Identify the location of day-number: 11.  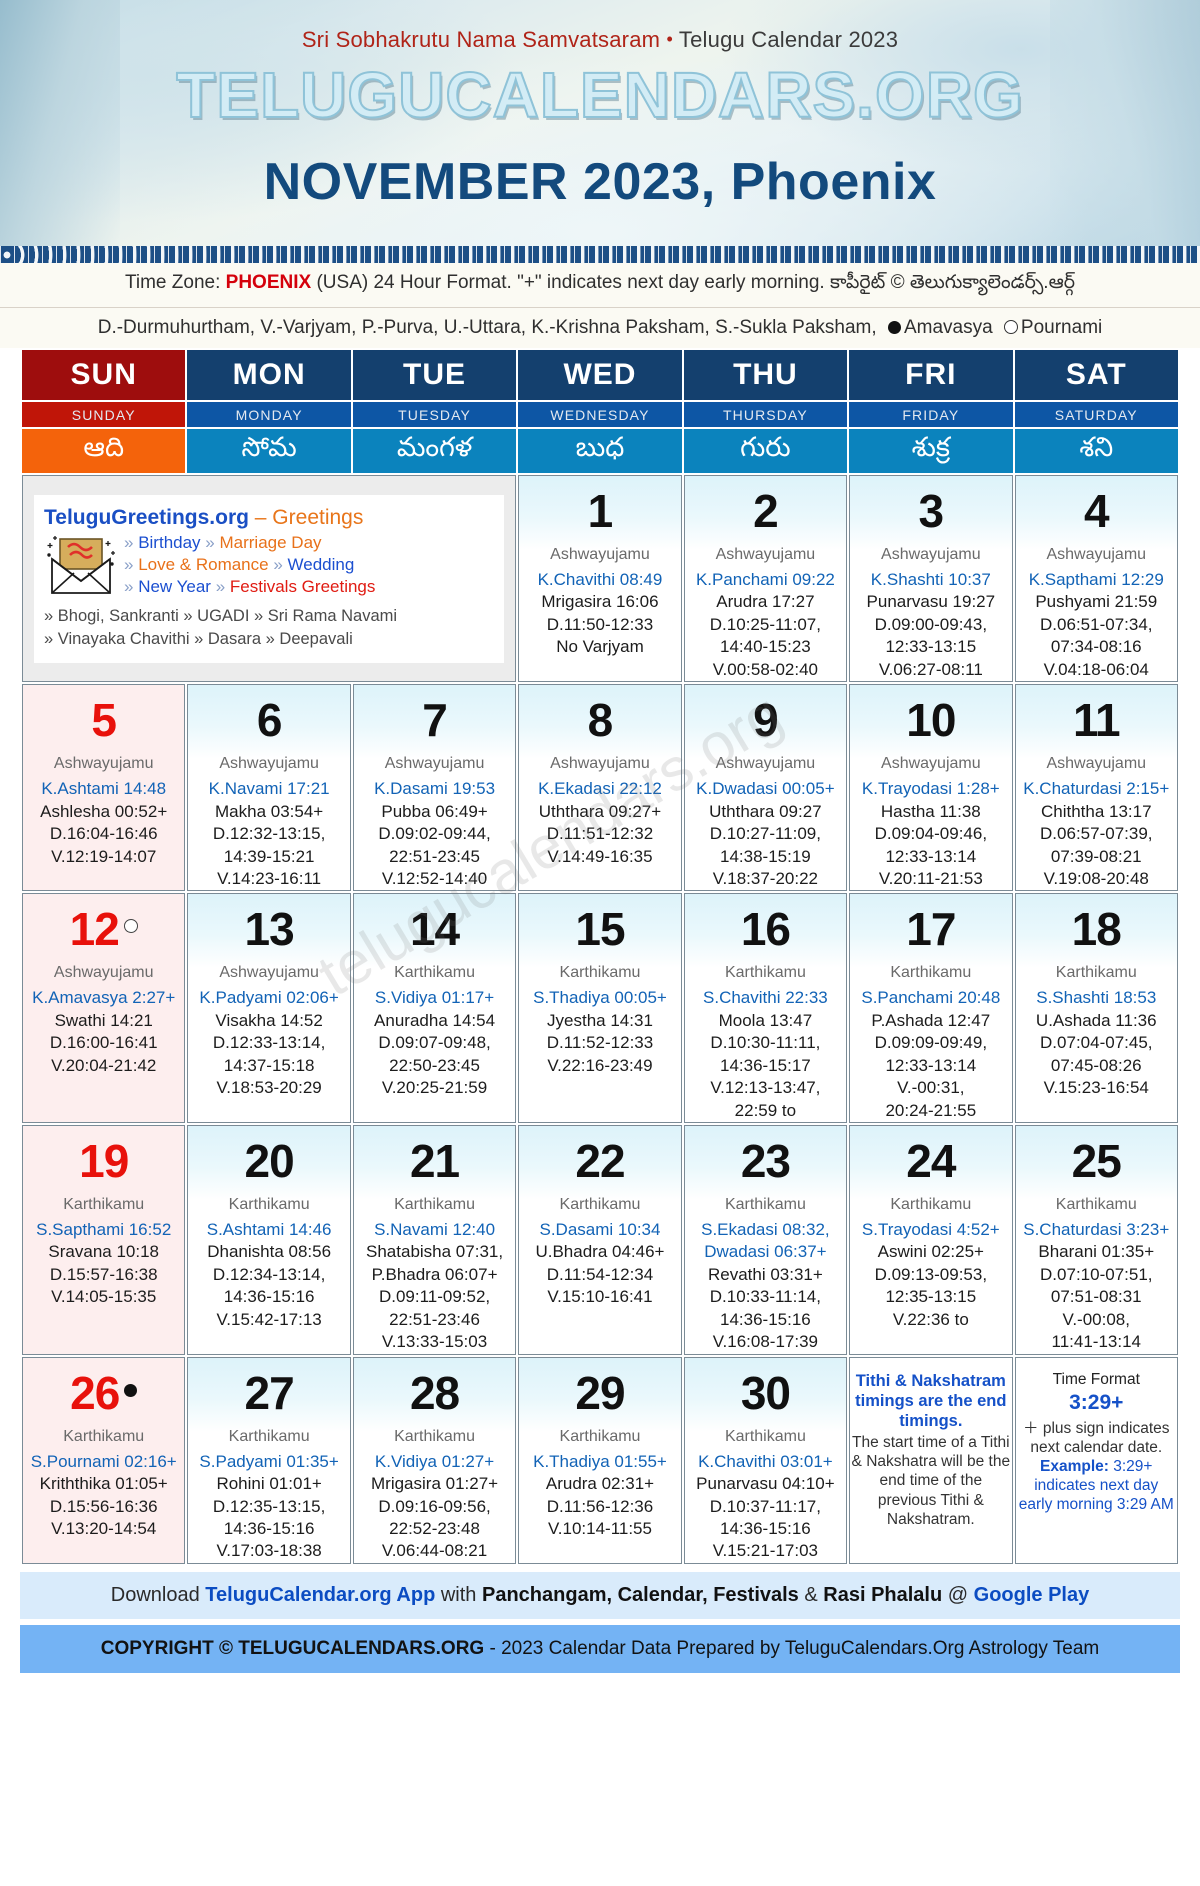
(1096, 720).